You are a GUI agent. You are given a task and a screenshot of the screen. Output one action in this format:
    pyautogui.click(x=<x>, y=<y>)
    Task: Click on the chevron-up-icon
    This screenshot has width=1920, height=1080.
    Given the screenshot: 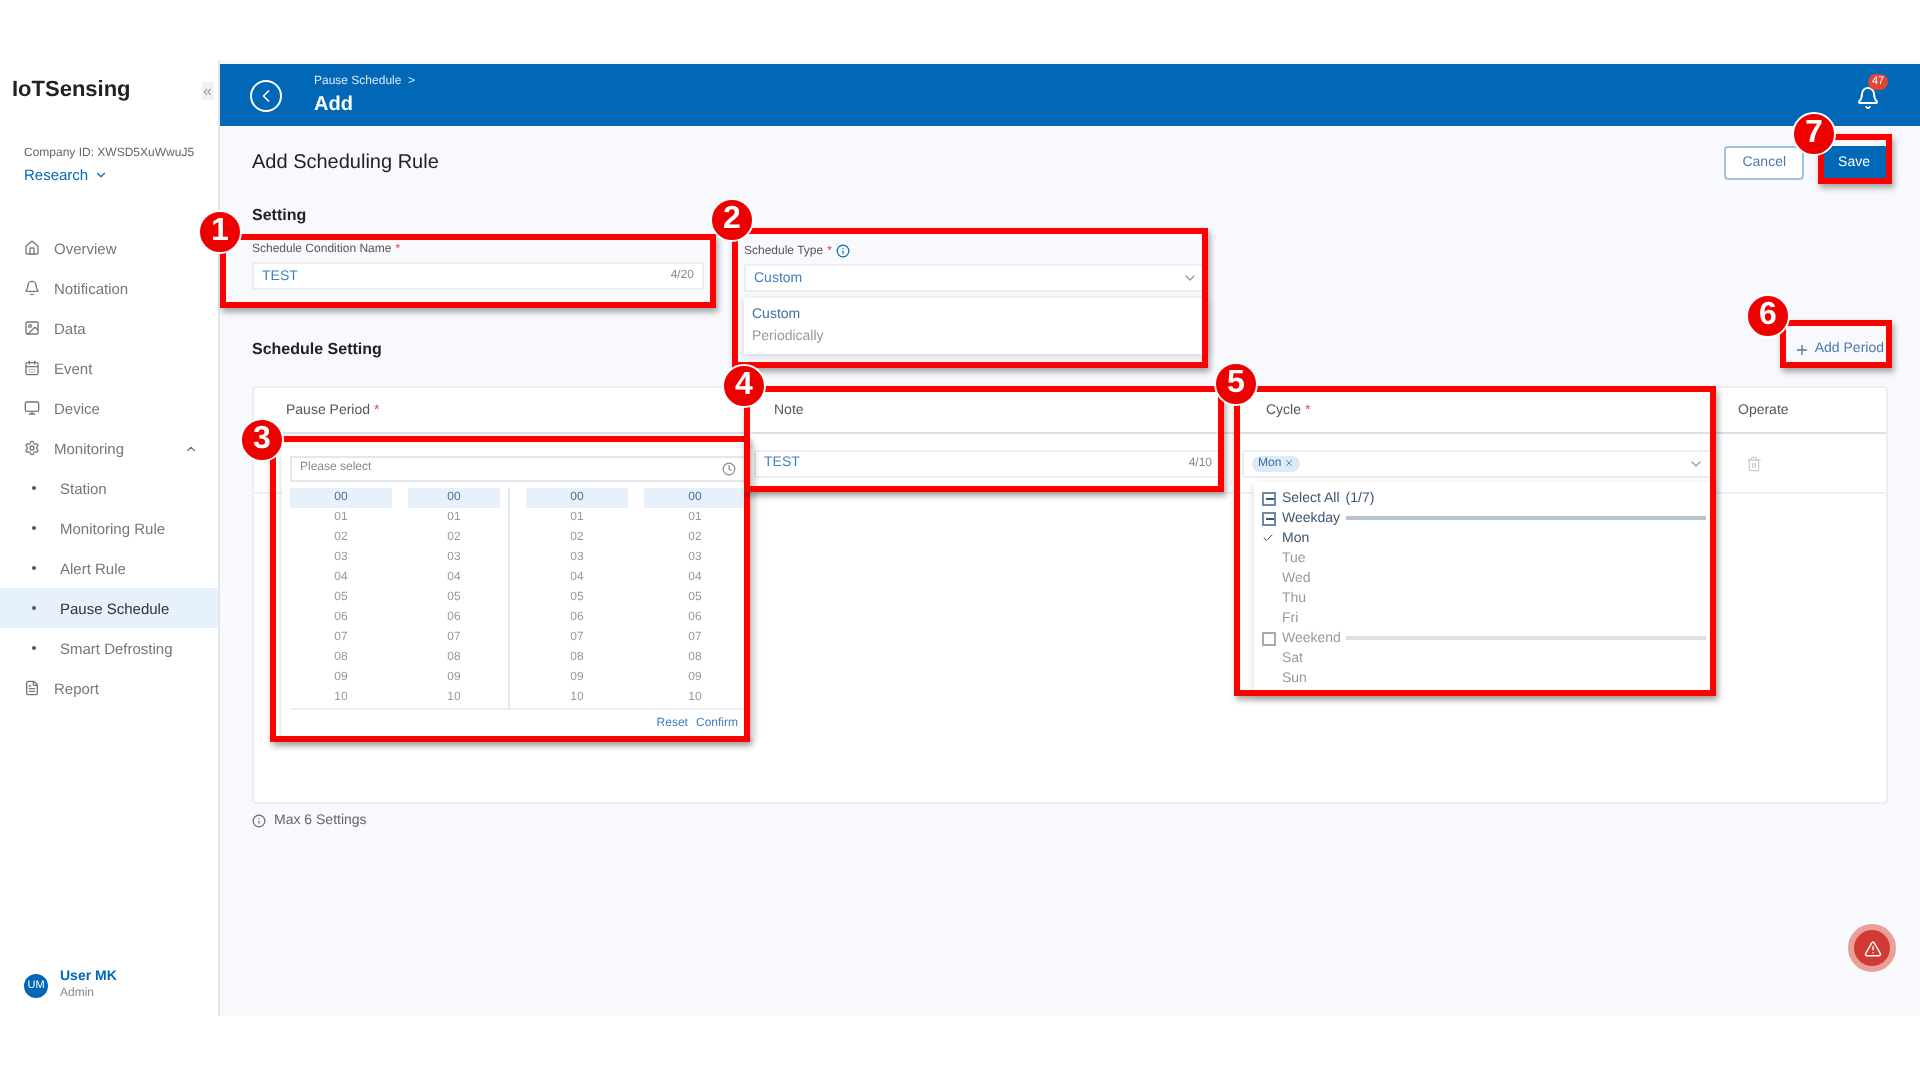 What is the action you would take?
    pyautogui.click(x=191, y=448)
    